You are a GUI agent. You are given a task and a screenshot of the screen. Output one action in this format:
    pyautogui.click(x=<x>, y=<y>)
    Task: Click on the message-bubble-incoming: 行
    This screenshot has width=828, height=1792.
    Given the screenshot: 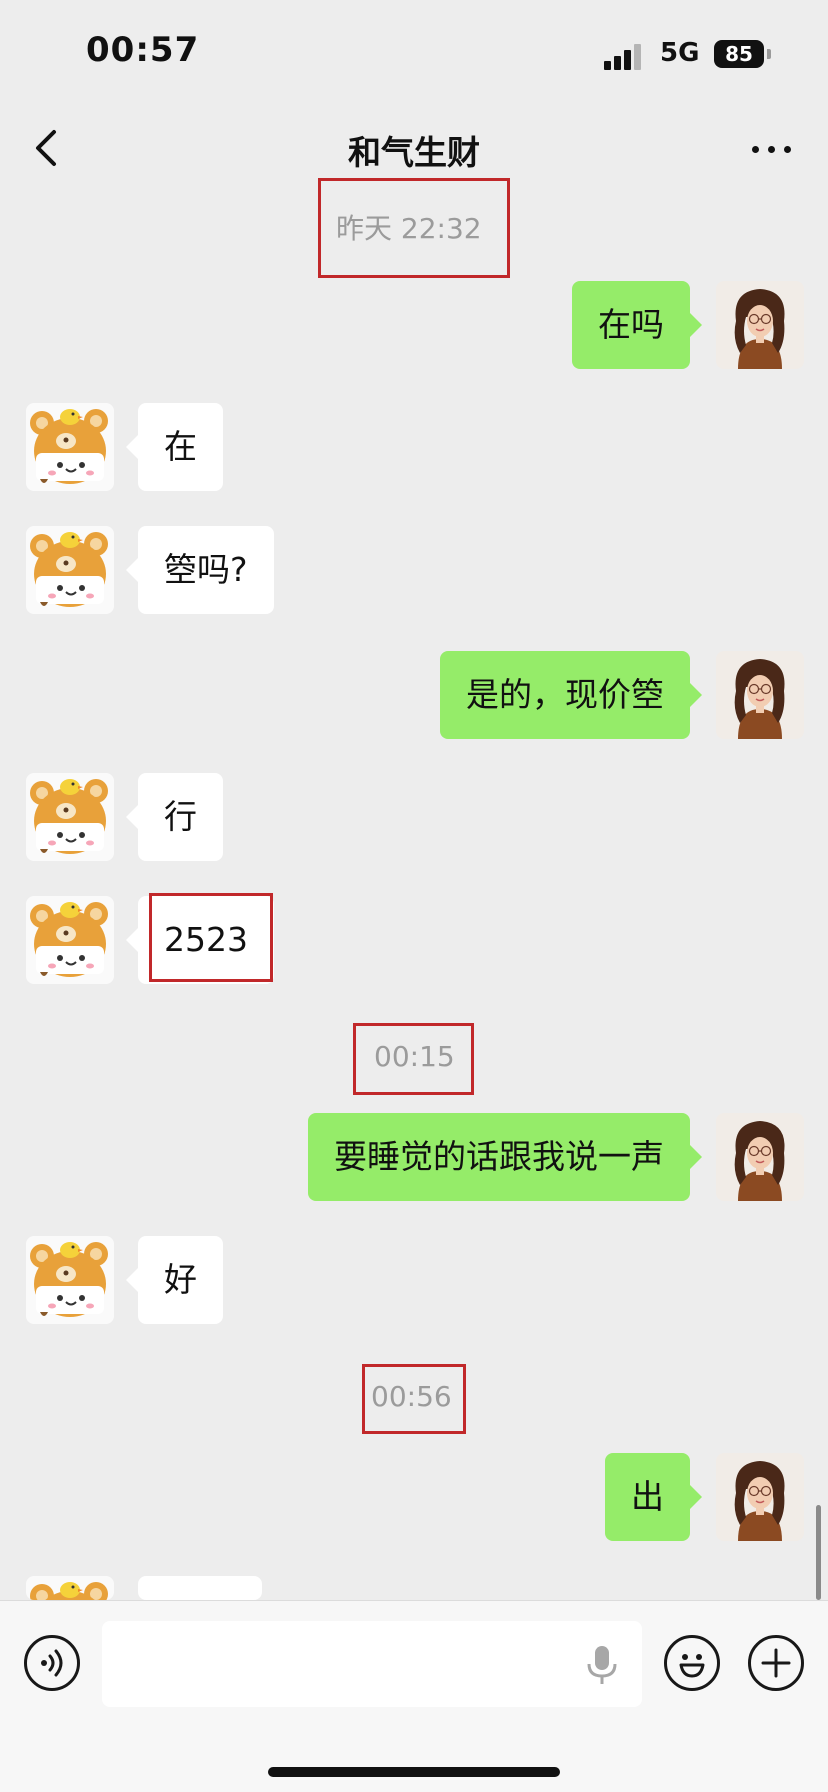 What is the action you would take?
    pyautogui.click(x=174, y=817)
    